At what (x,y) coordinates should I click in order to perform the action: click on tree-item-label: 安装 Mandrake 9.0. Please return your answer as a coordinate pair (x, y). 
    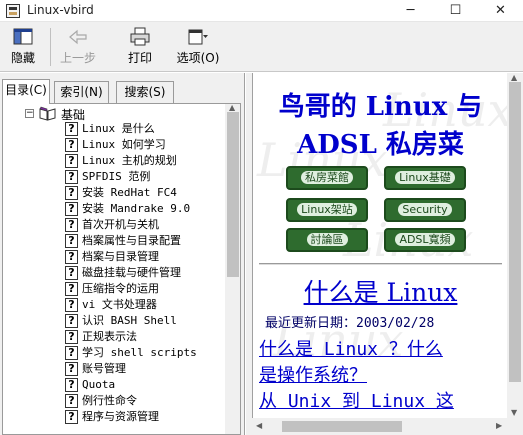
    Looking at the image, I should click on (136, 208).